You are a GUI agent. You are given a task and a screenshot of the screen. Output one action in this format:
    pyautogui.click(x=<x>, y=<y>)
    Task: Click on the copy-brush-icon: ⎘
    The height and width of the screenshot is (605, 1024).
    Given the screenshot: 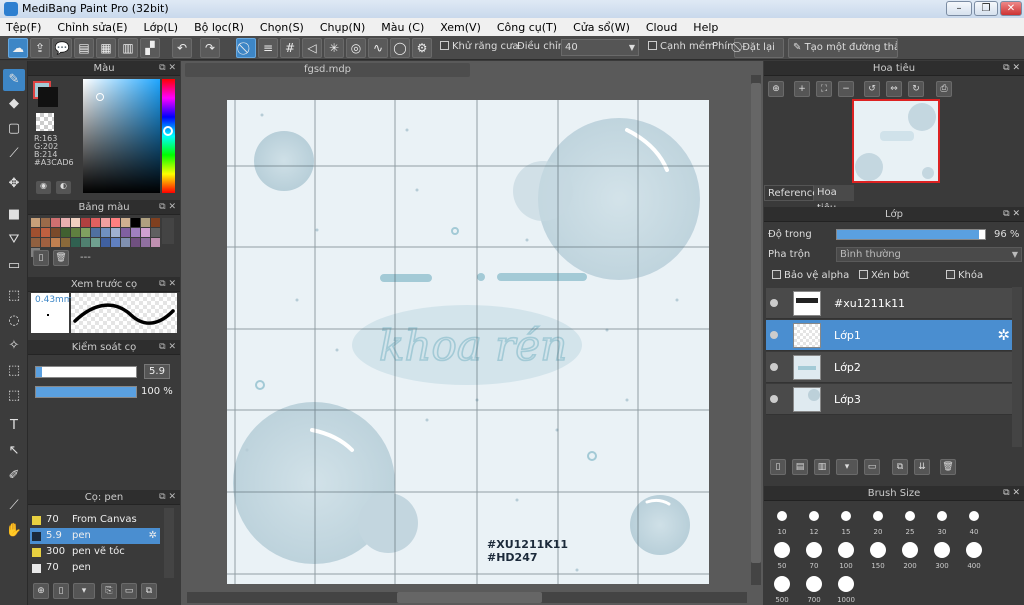 What is the action you would take?
    pyautogui.click(x=109, y=591)
    